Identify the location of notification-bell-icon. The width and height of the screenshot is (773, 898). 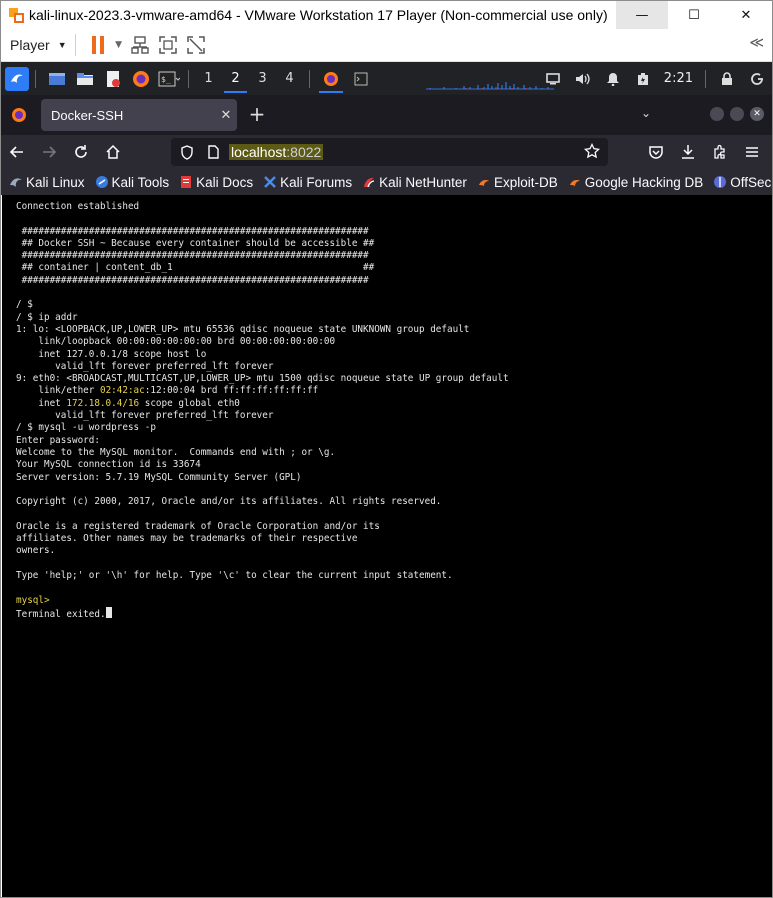
(613, 78).